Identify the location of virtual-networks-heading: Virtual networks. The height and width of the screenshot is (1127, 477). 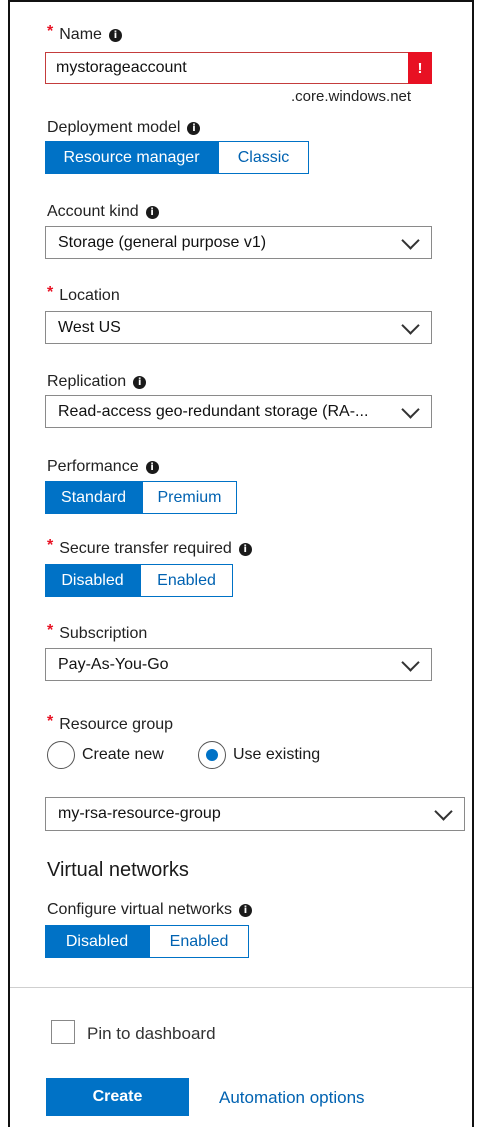
(118, 870).